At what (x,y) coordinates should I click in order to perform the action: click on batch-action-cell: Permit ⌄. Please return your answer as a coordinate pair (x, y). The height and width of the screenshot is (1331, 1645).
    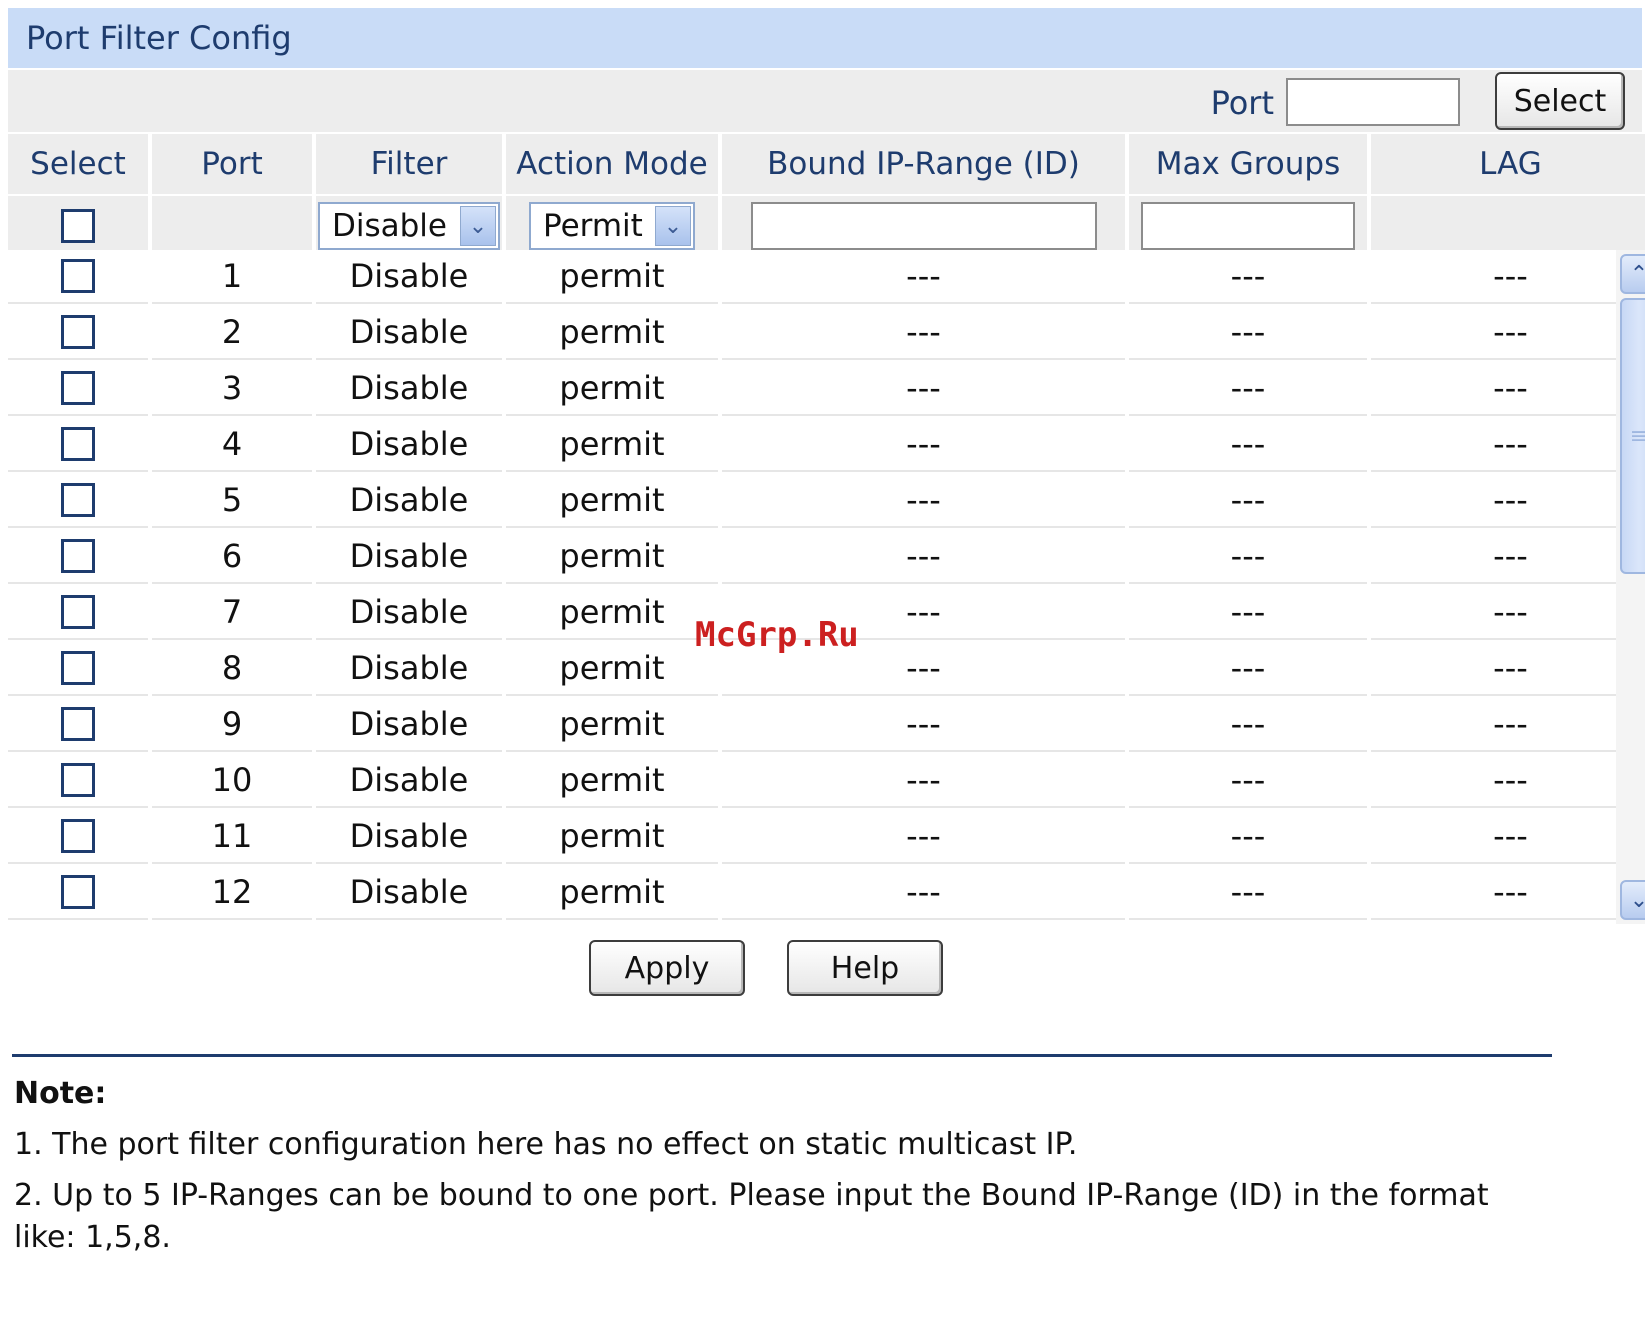
    Looking at the image, I should click on (612, 226).